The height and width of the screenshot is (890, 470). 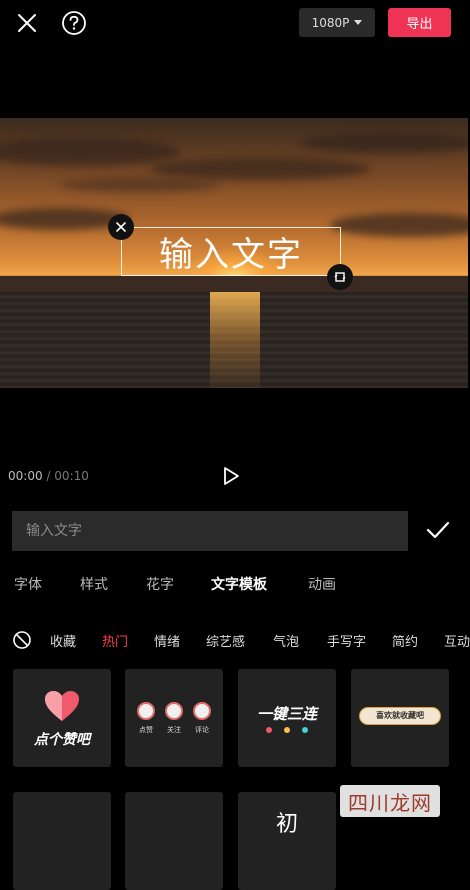 What do you see at coordinates (74, 23) in the screenshot?
I see `help-icon` at bounding box center [74, 23].